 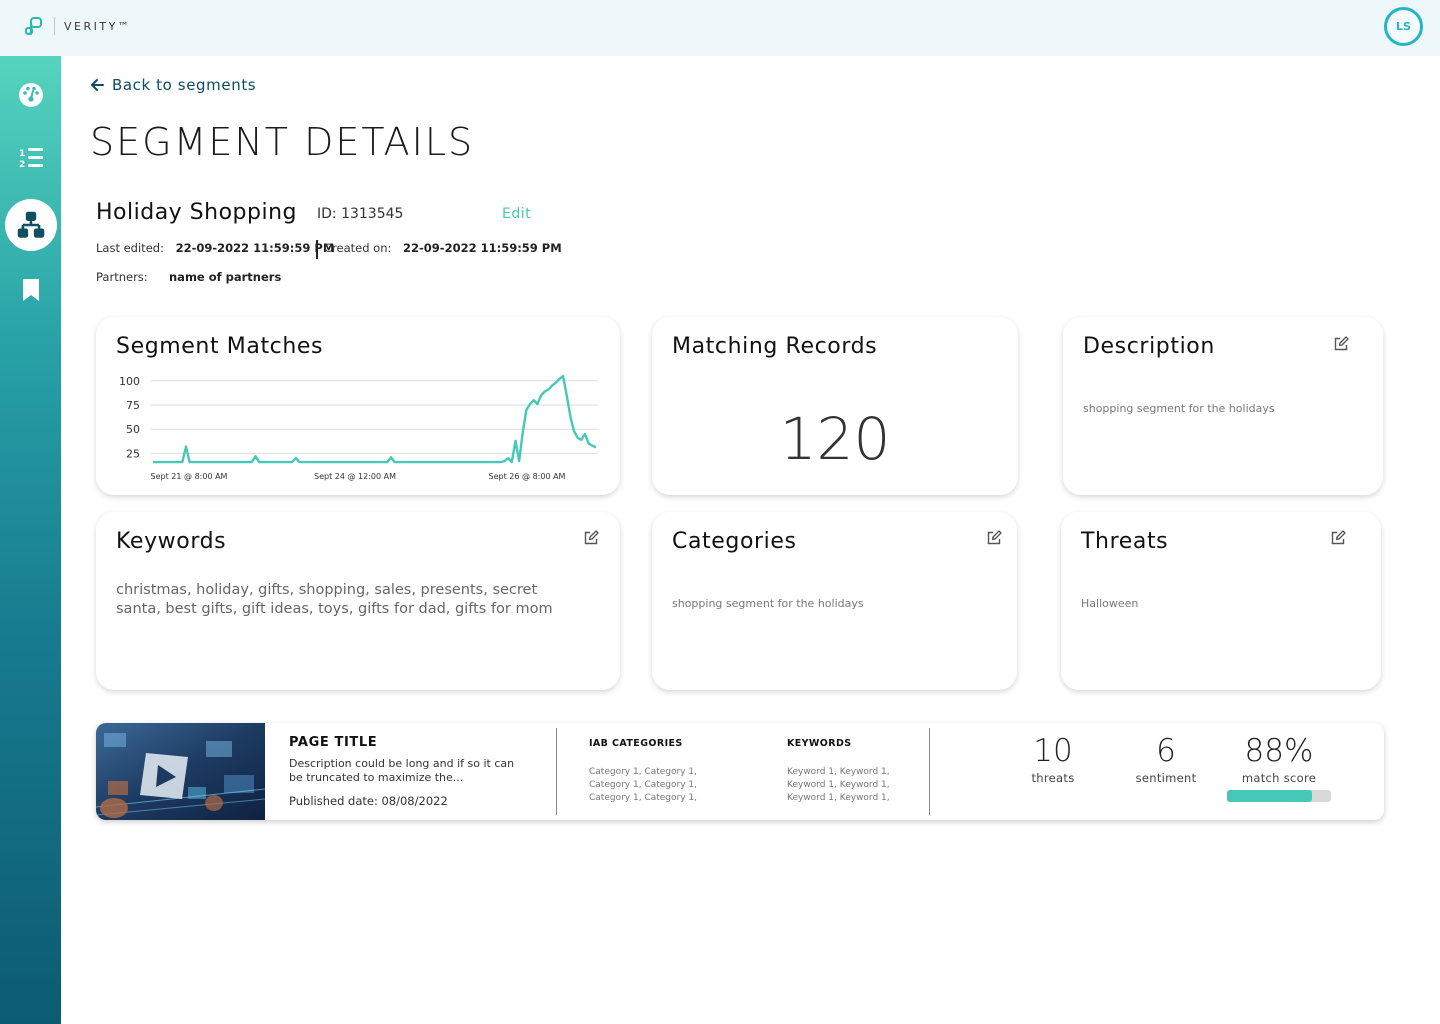 I want to click on user-avatar: LS, so click(x=1403, y=26).